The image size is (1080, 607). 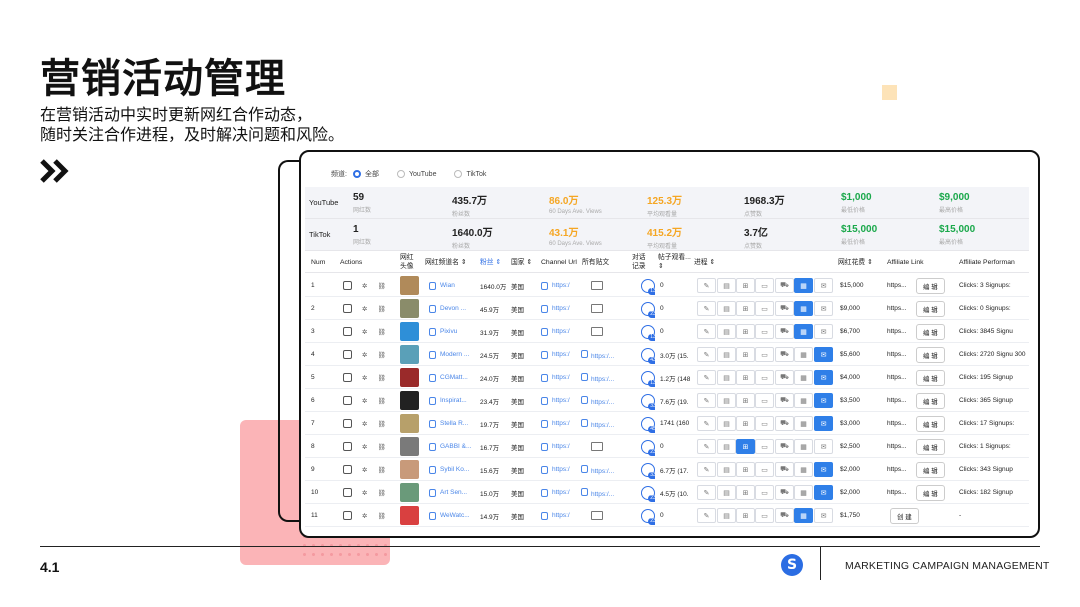 I want to click on chat-record: 45, so click(x=648, y=423).